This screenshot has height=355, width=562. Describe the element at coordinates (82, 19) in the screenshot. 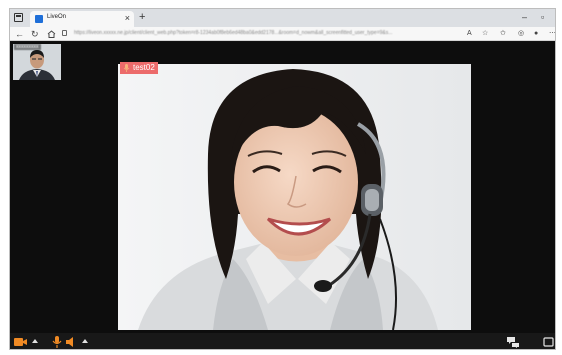

I see `browser-tab: LiveOn ×` at that location.